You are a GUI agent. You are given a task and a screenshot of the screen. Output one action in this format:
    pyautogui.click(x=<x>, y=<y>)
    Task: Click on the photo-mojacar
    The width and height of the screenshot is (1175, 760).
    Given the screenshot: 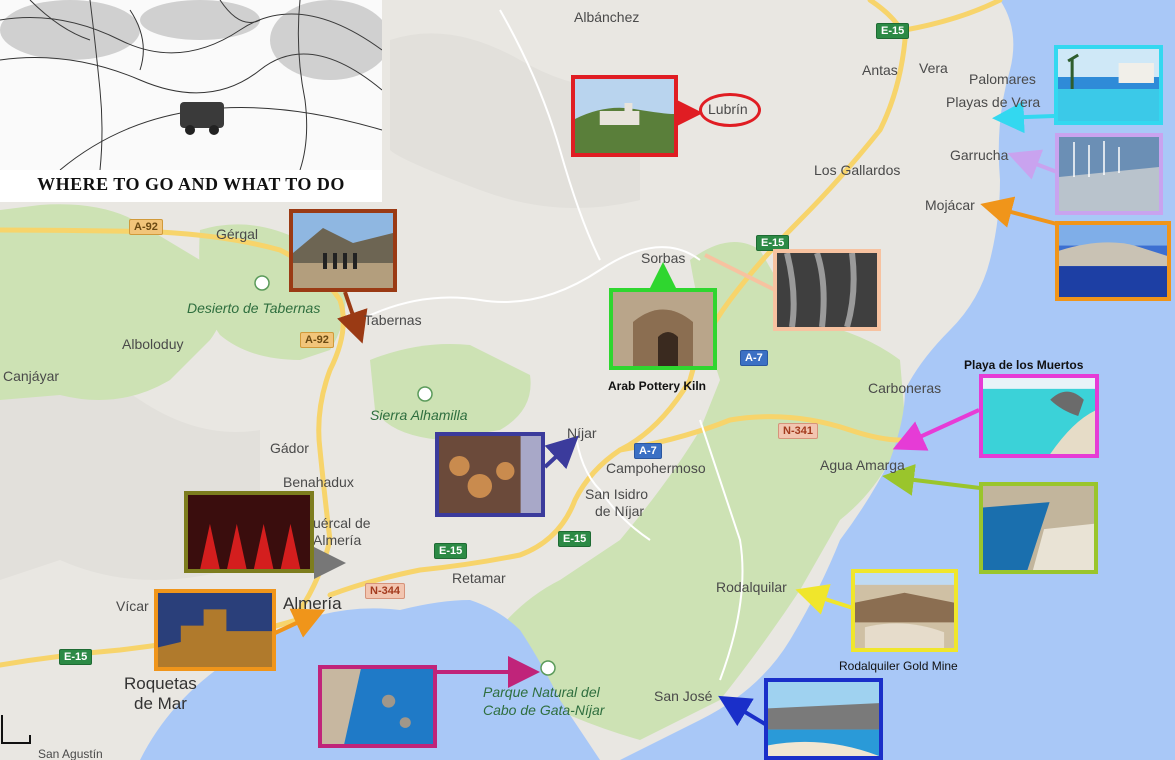 What is the action you would take?
    pyautogui.click(x=1113, y=261)
    